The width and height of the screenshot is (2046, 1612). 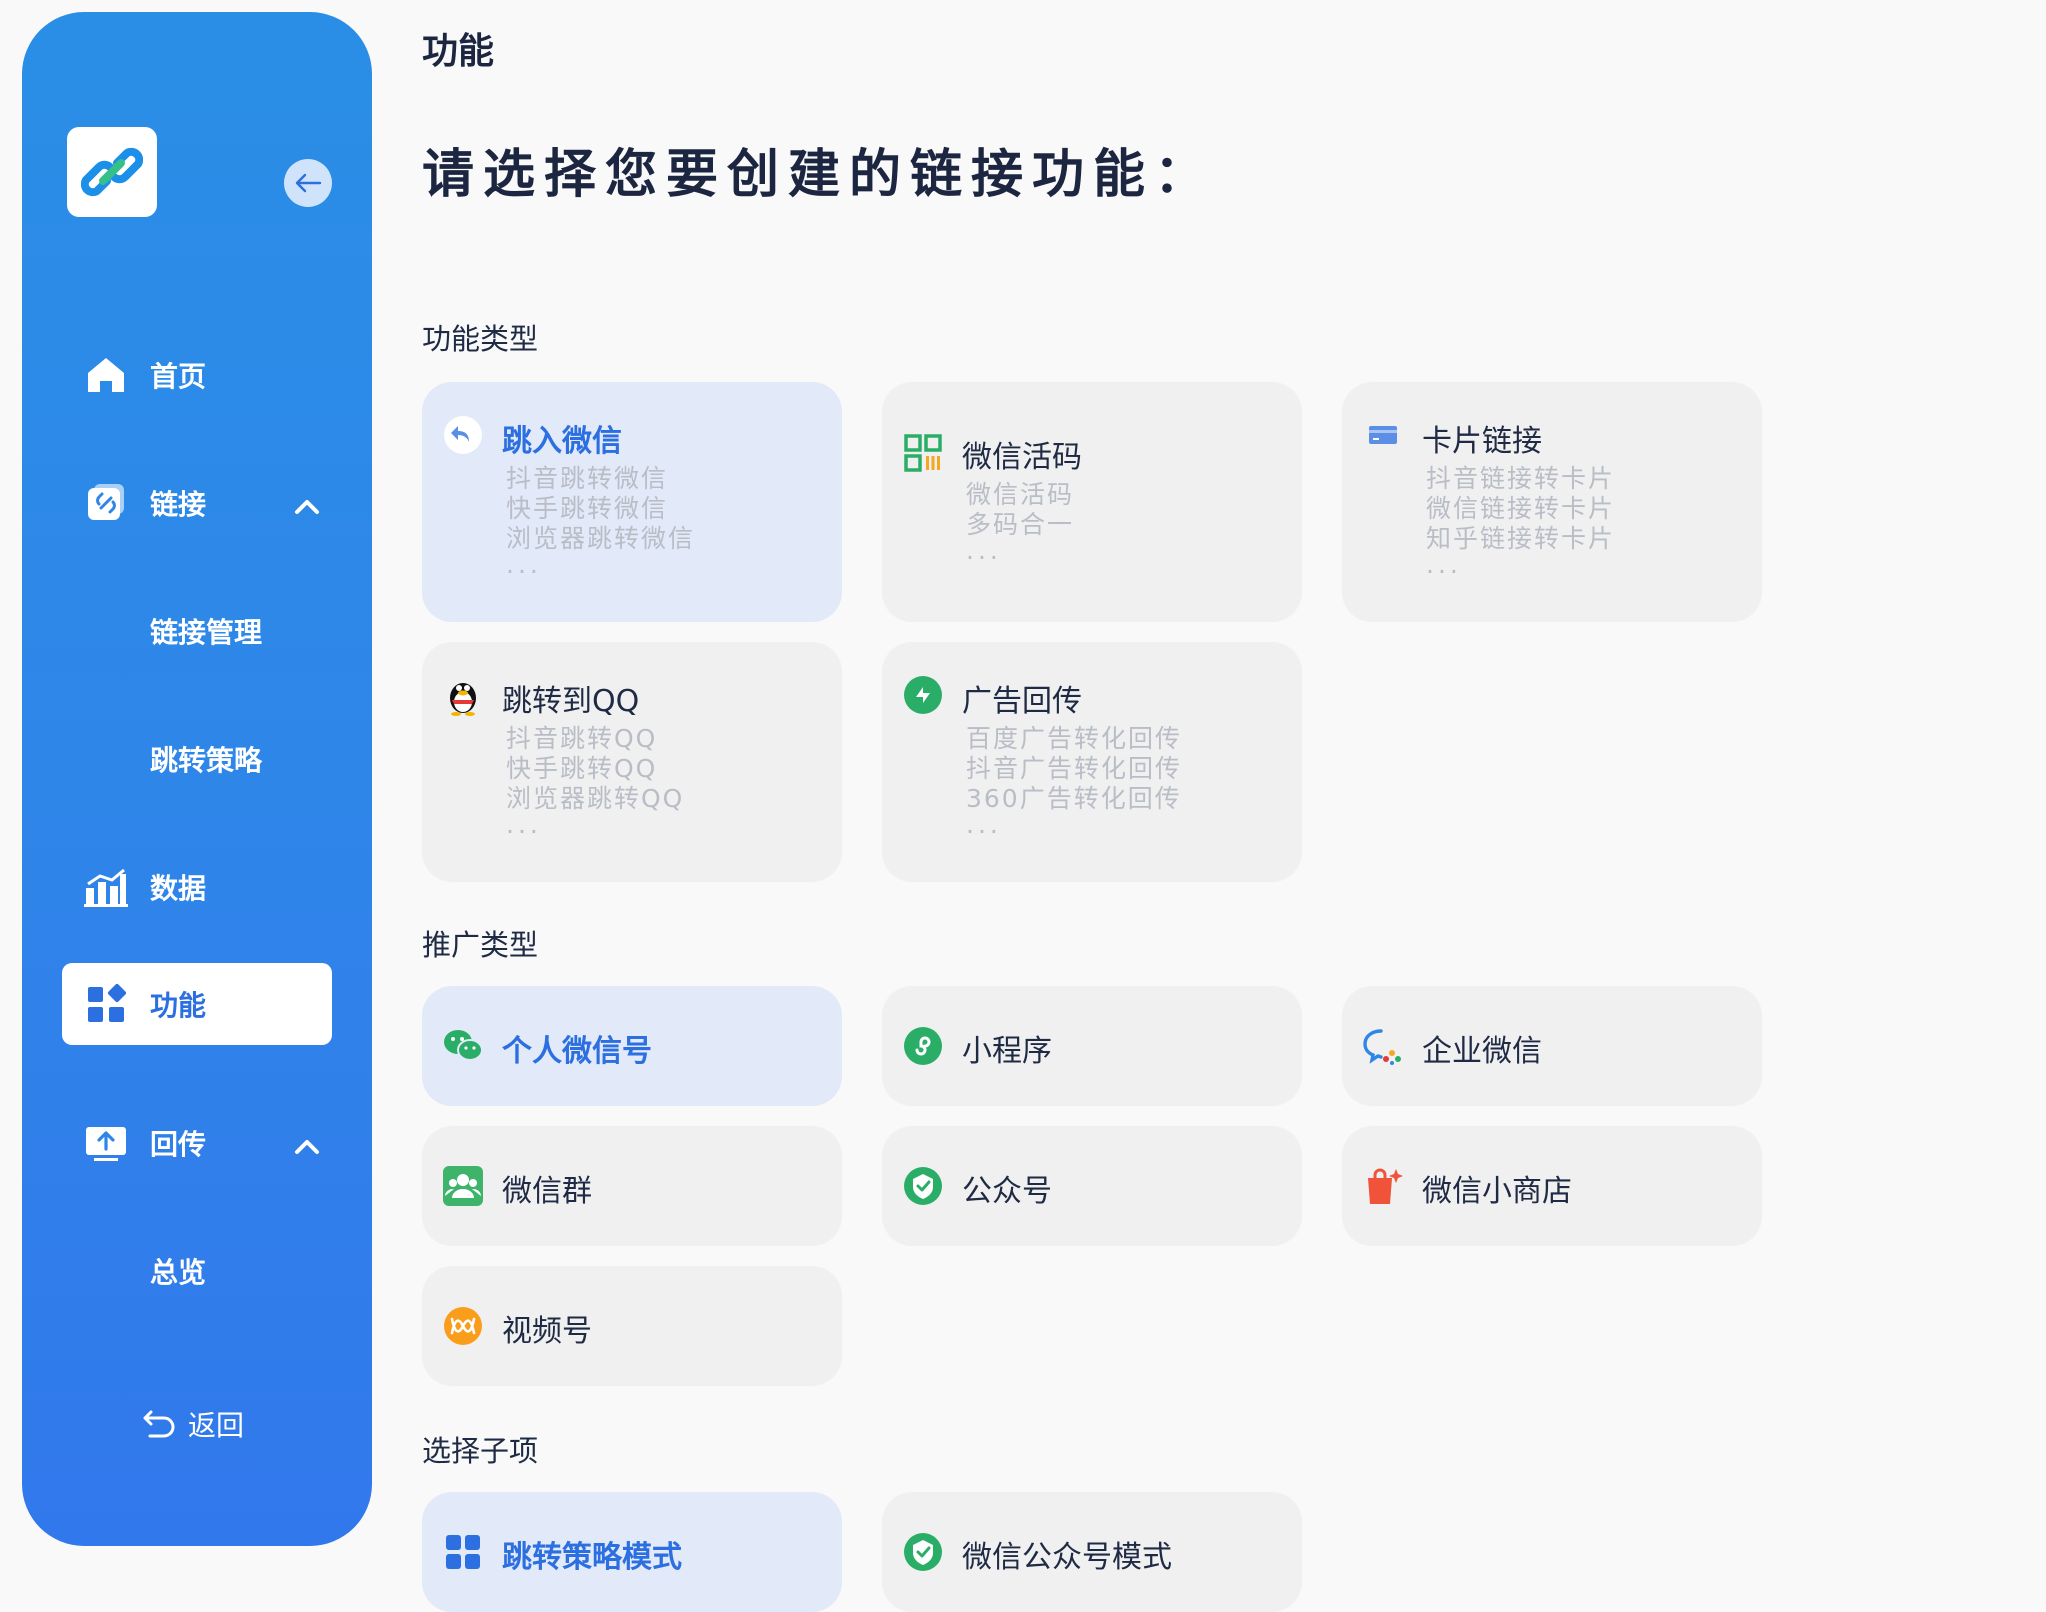 I want to click on card-personal-wechat: 个人微信号, so click(x=632, y=1046).